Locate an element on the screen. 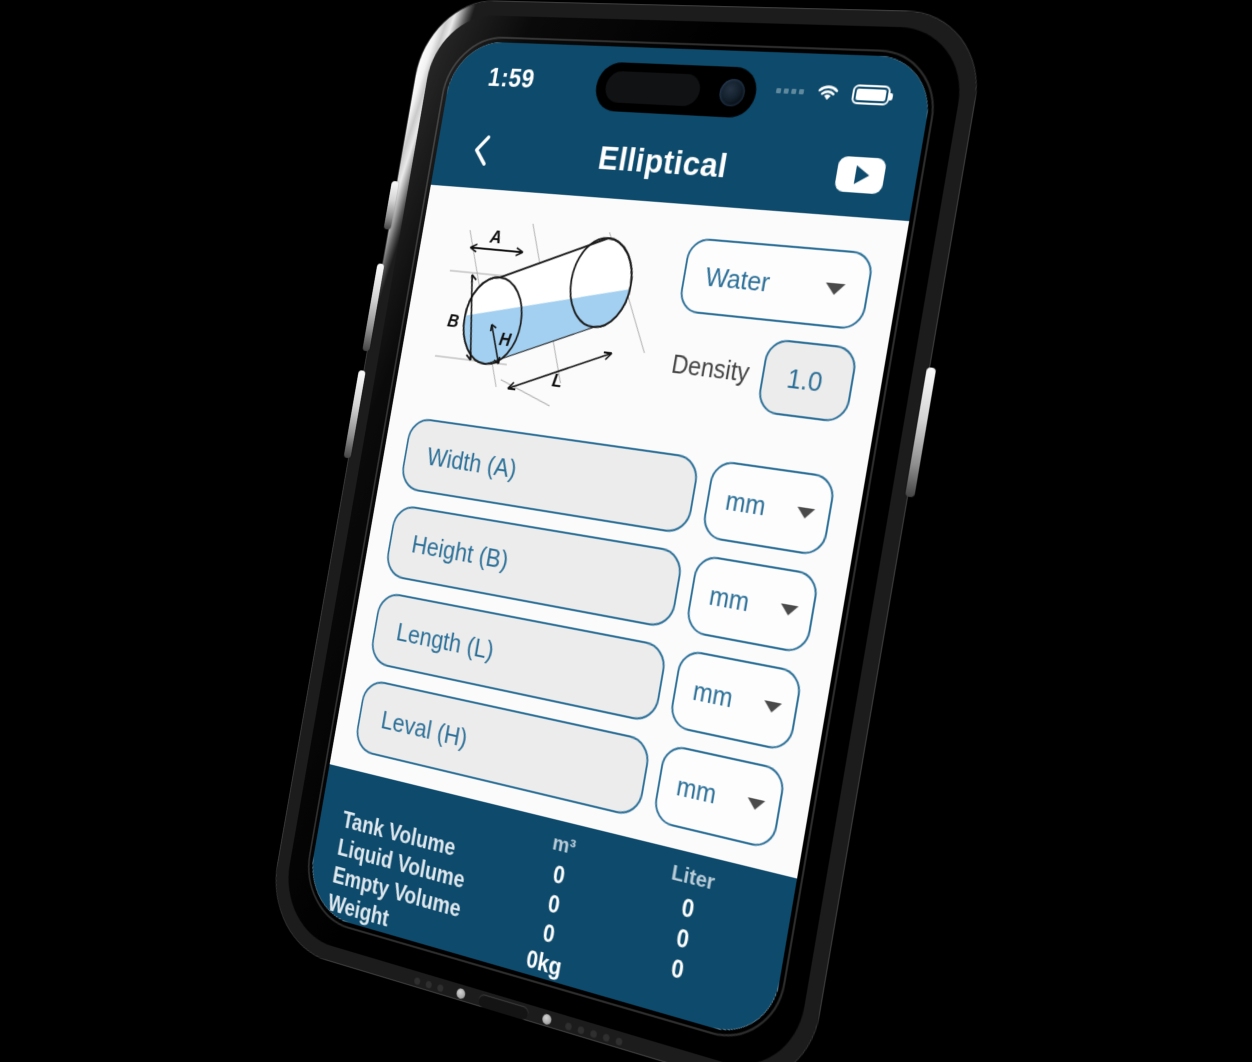 Image resolution: width=1252 pixels, height=1062 pixels. status-icons is located at coordinates (833, 93).